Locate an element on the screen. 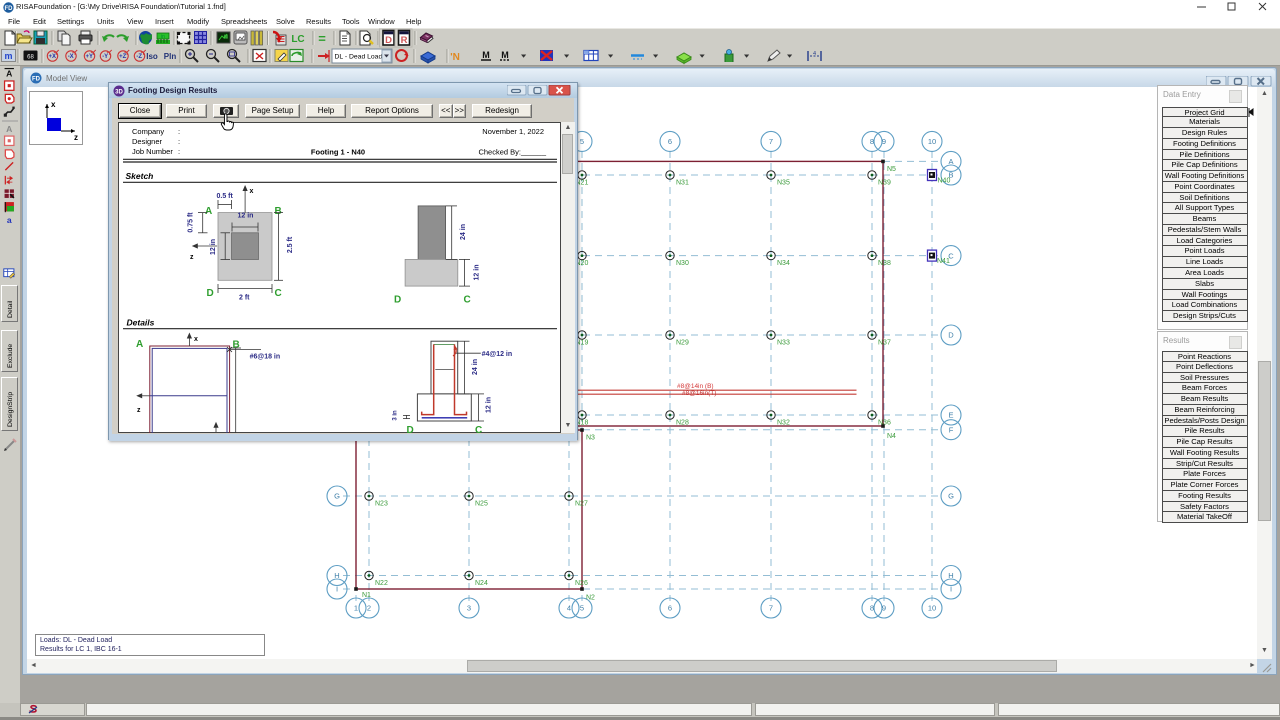 The height and width of the screenshot is (720, 1280). svg-text: 2.5 ft is located at coordinates (290, 244).